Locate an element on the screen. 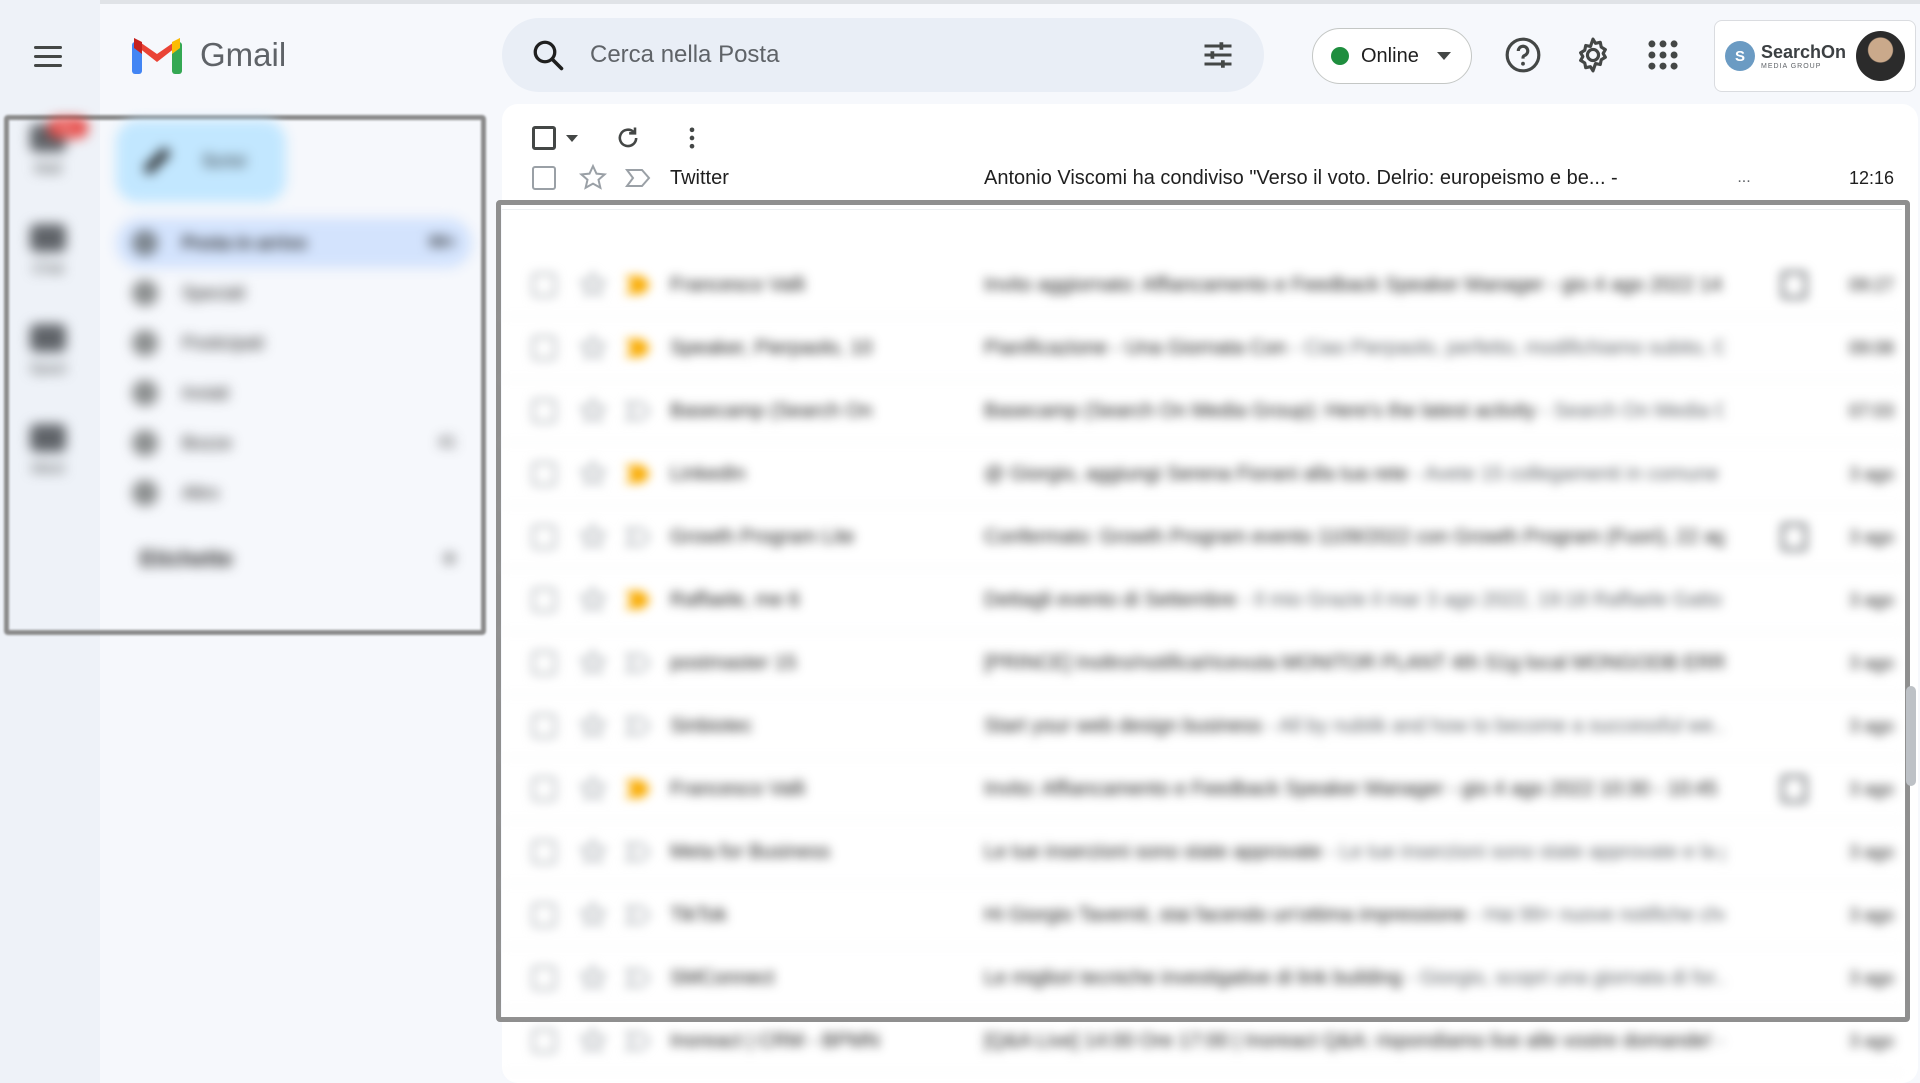  email-time: 09:08 is located at coordinates (1871, 347).